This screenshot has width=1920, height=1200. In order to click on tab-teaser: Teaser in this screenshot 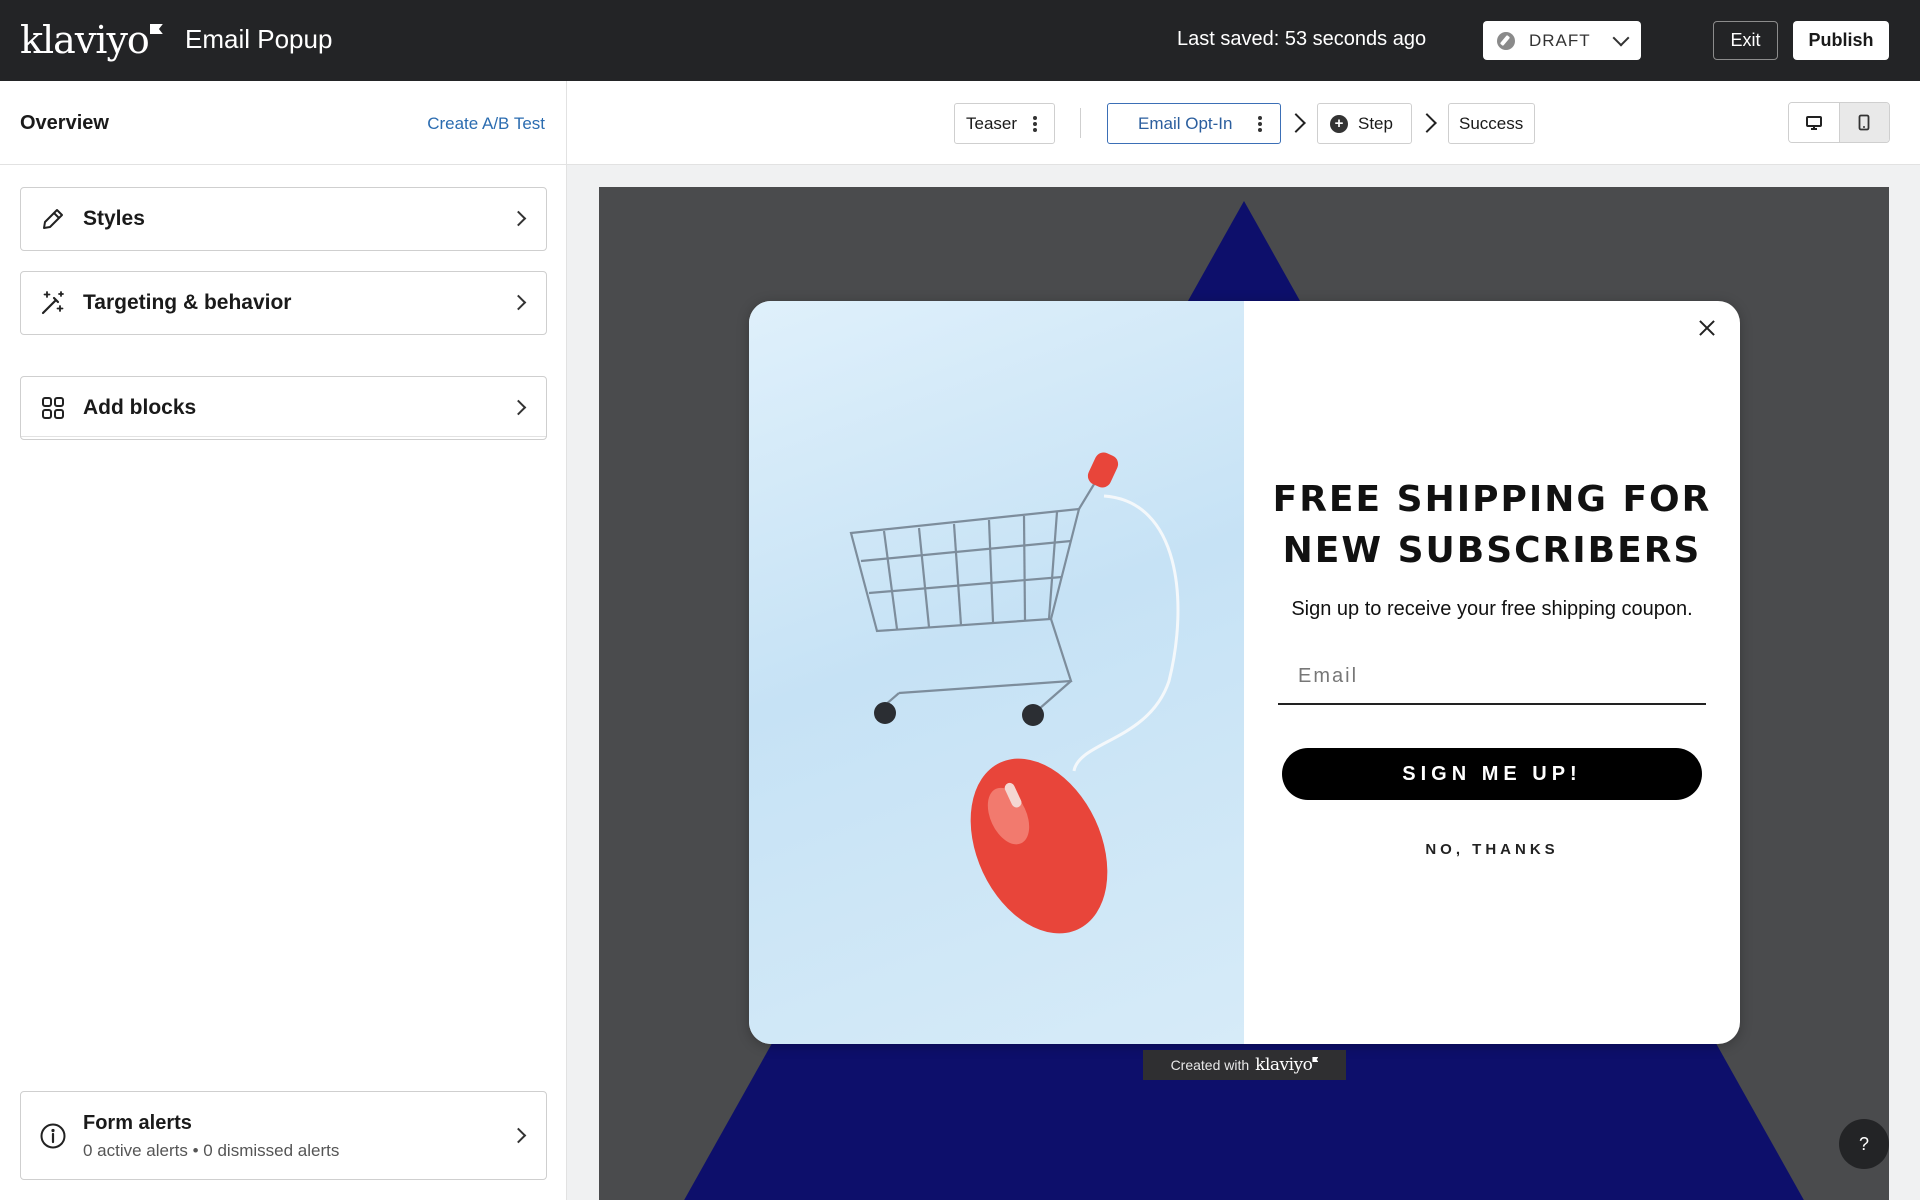, I will do `click(1004, 123)`.